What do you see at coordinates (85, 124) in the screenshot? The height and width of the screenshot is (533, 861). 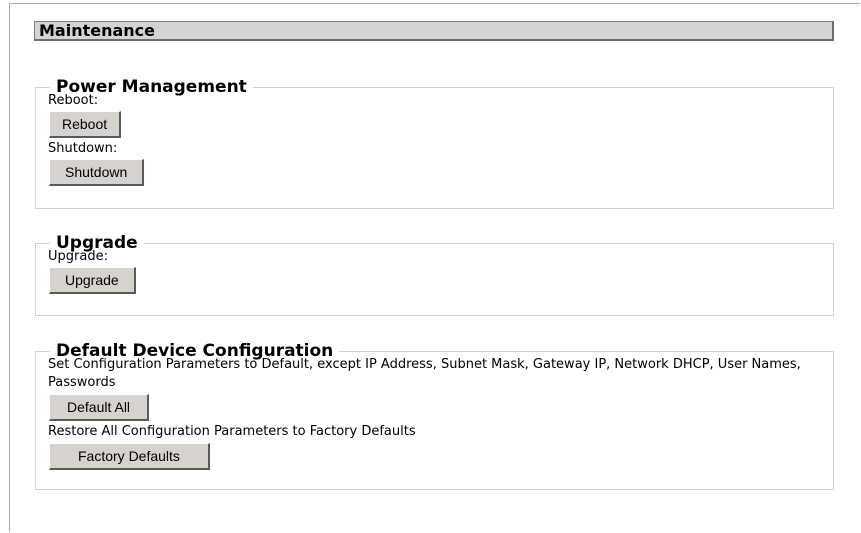 I see `reboot-button: Reboot` at bounding box center [85, 124].